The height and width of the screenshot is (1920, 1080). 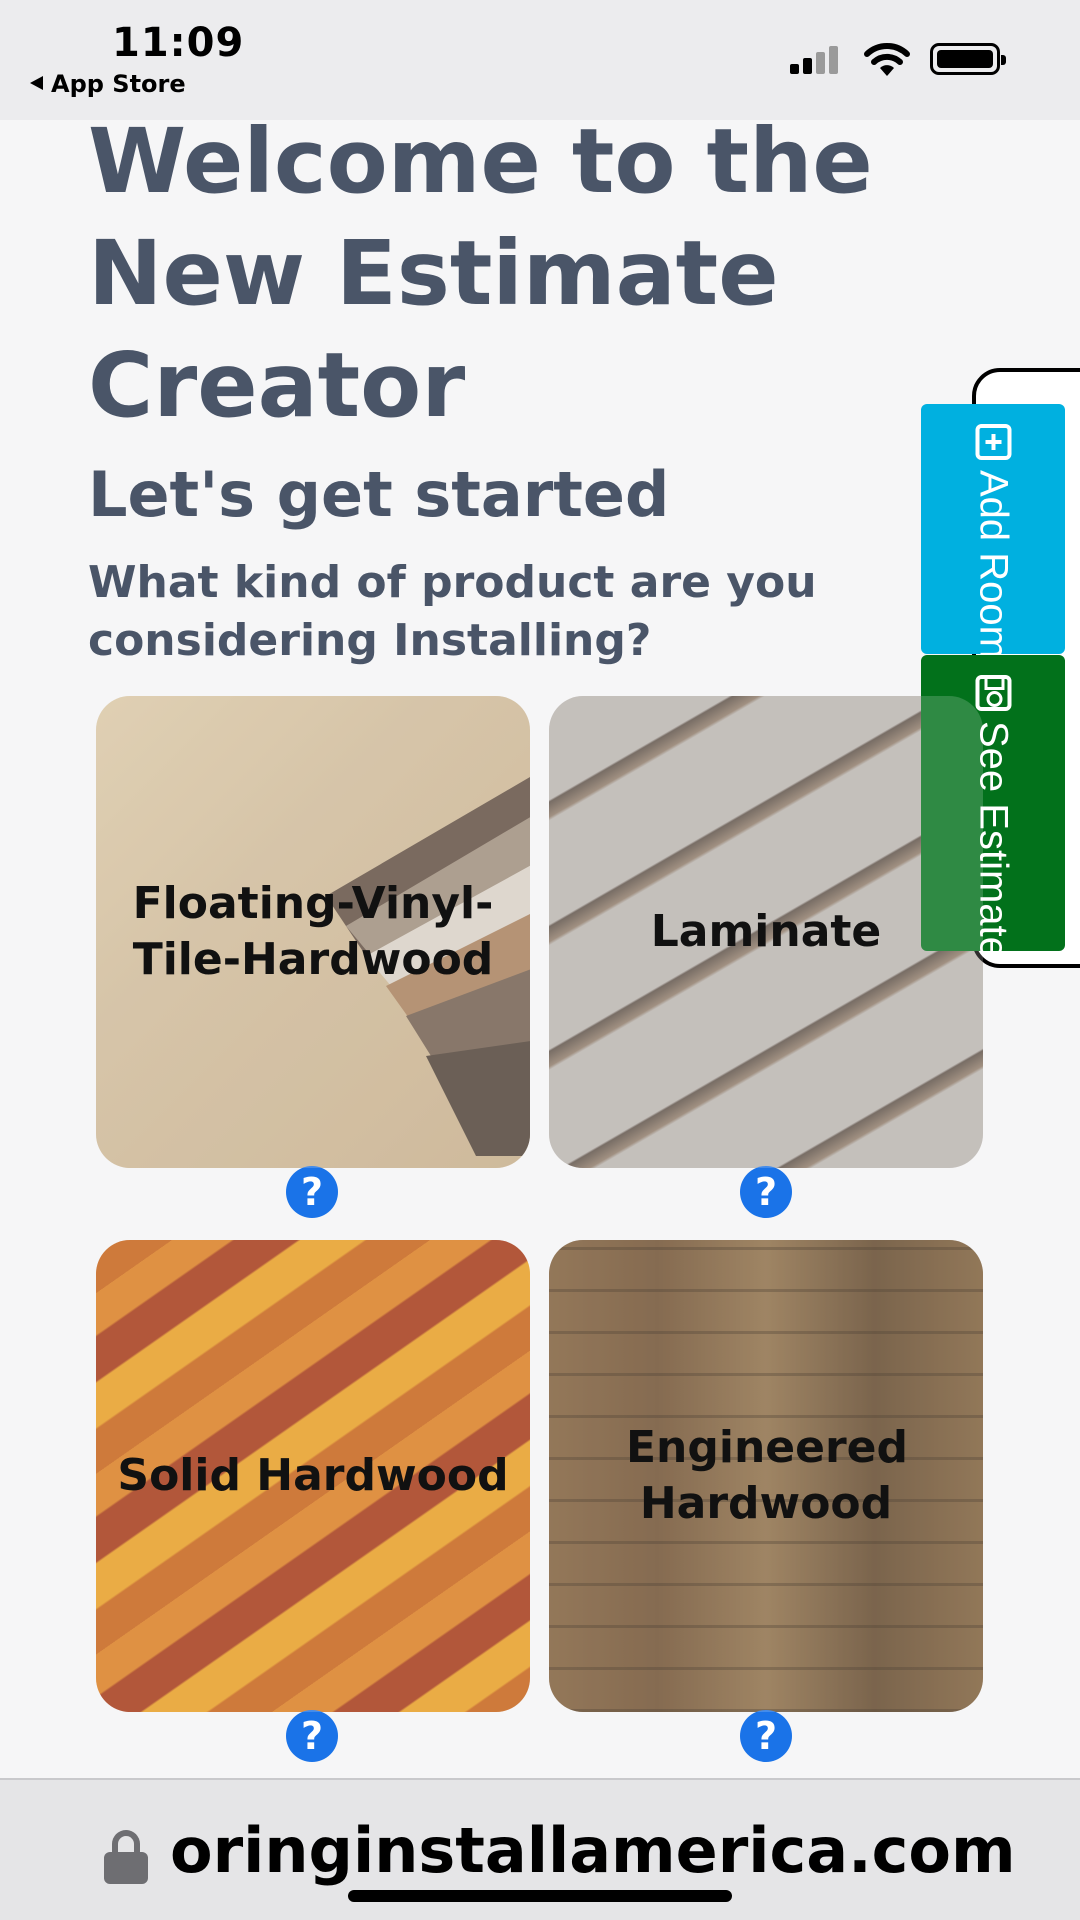 I want to click on product-label: Engineered Hardwood, so click(x=767, y=1475).